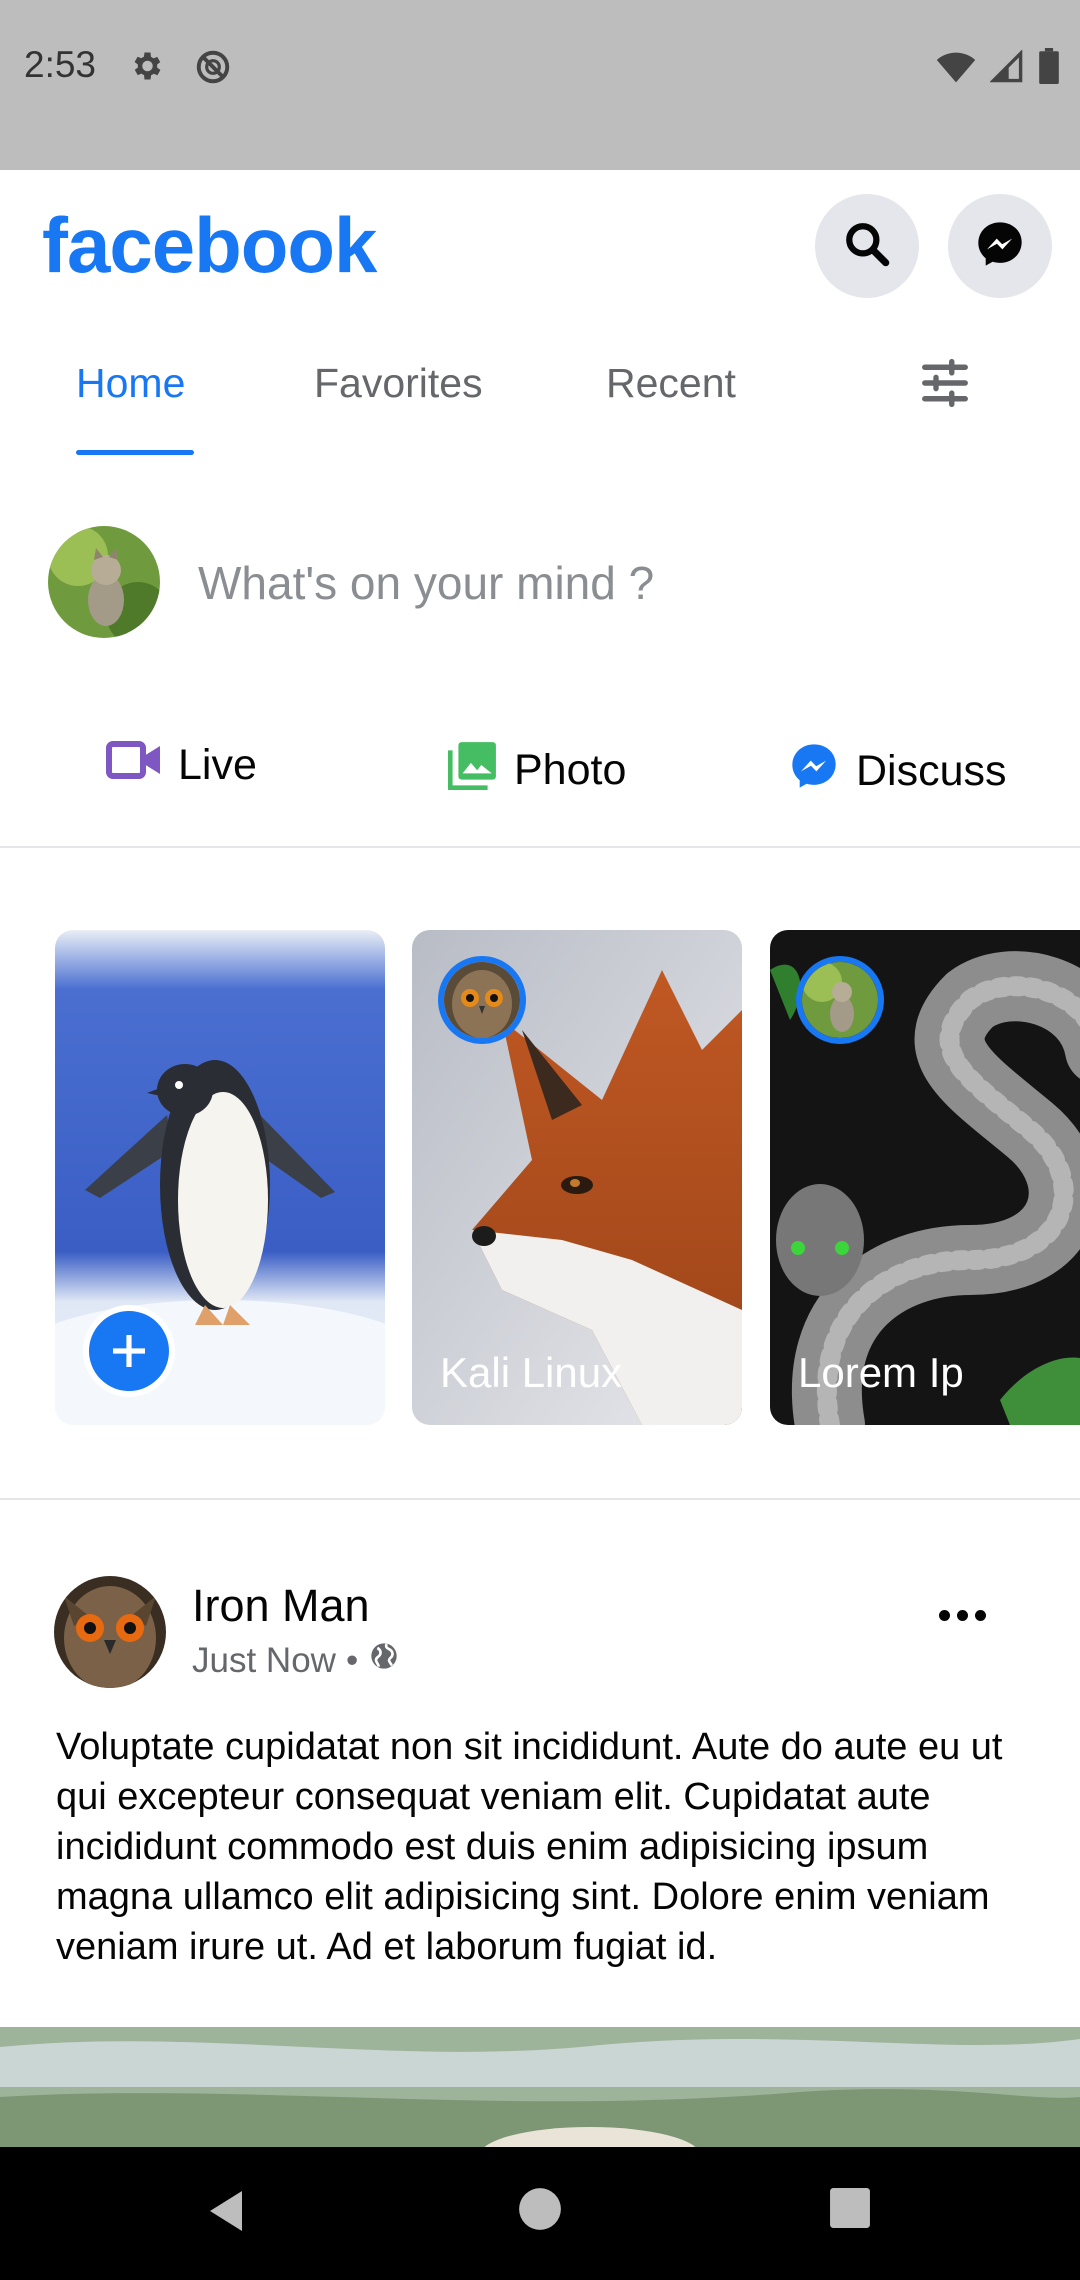 This screenshot has height=2280, width=1080. I want to click on story-name: Lorem Ip, so click(881, 1372).